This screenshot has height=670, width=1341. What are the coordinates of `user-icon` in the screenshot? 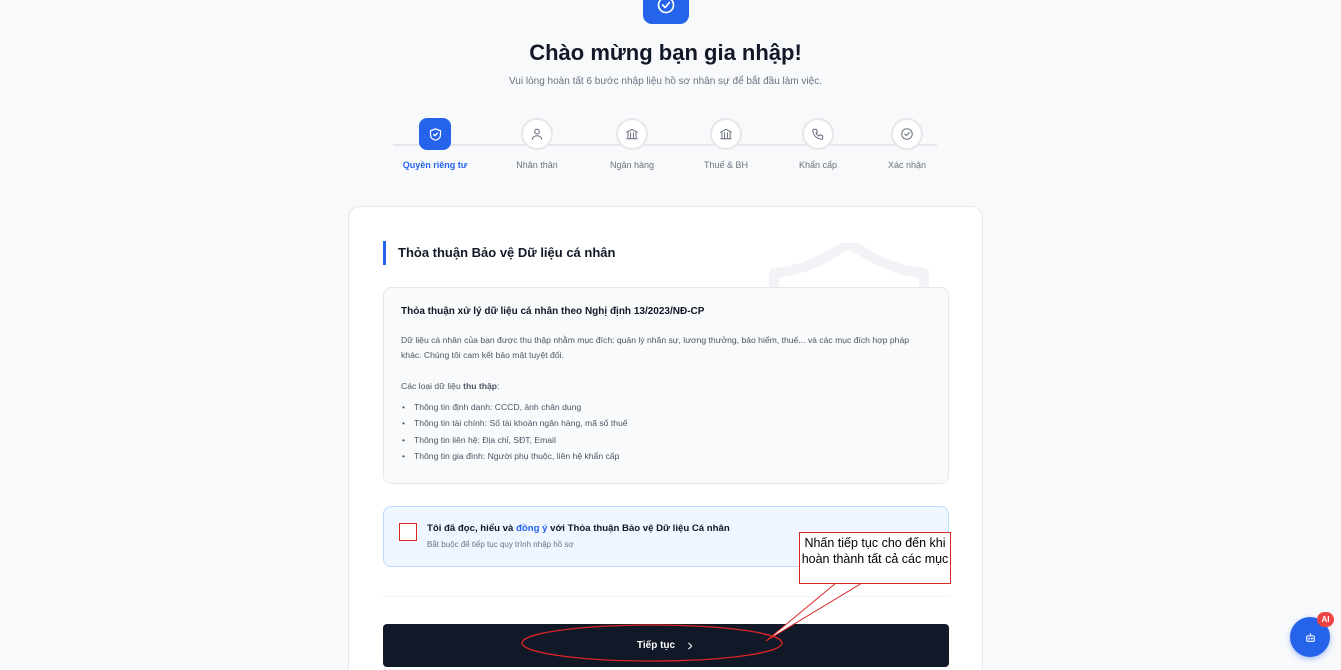 It's located at (537, 134).